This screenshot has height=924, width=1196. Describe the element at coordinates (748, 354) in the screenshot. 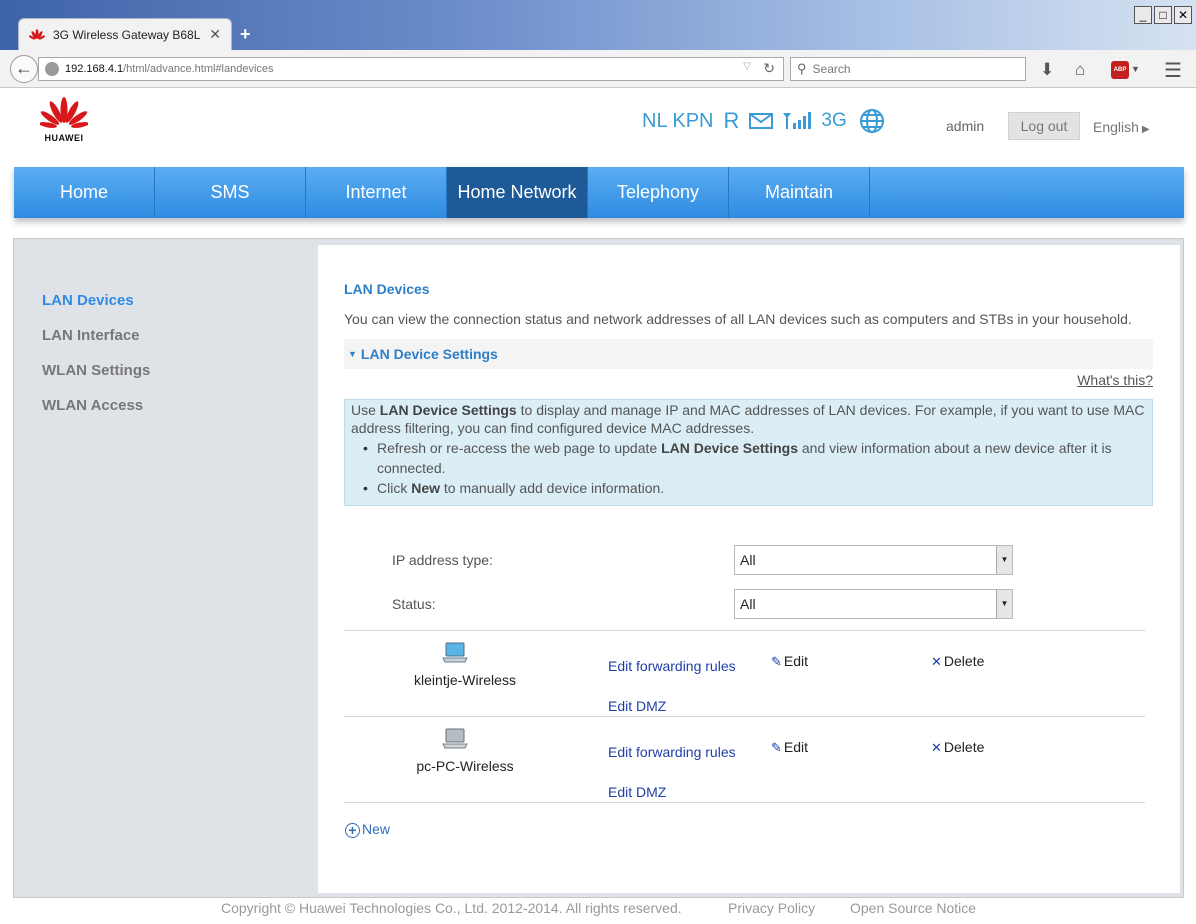

I see `section-header-lan-device-settings: ▼ LAN Device Settings` at that location.